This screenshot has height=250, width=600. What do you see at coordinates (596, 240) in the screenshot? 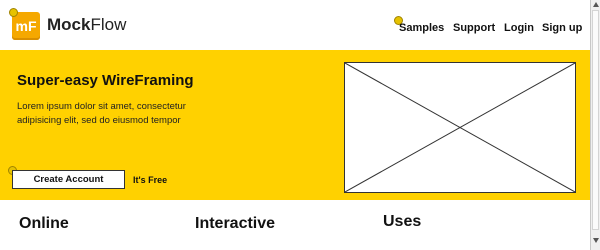
I see `scroll-down-icon` at bounding box center [596, 240].